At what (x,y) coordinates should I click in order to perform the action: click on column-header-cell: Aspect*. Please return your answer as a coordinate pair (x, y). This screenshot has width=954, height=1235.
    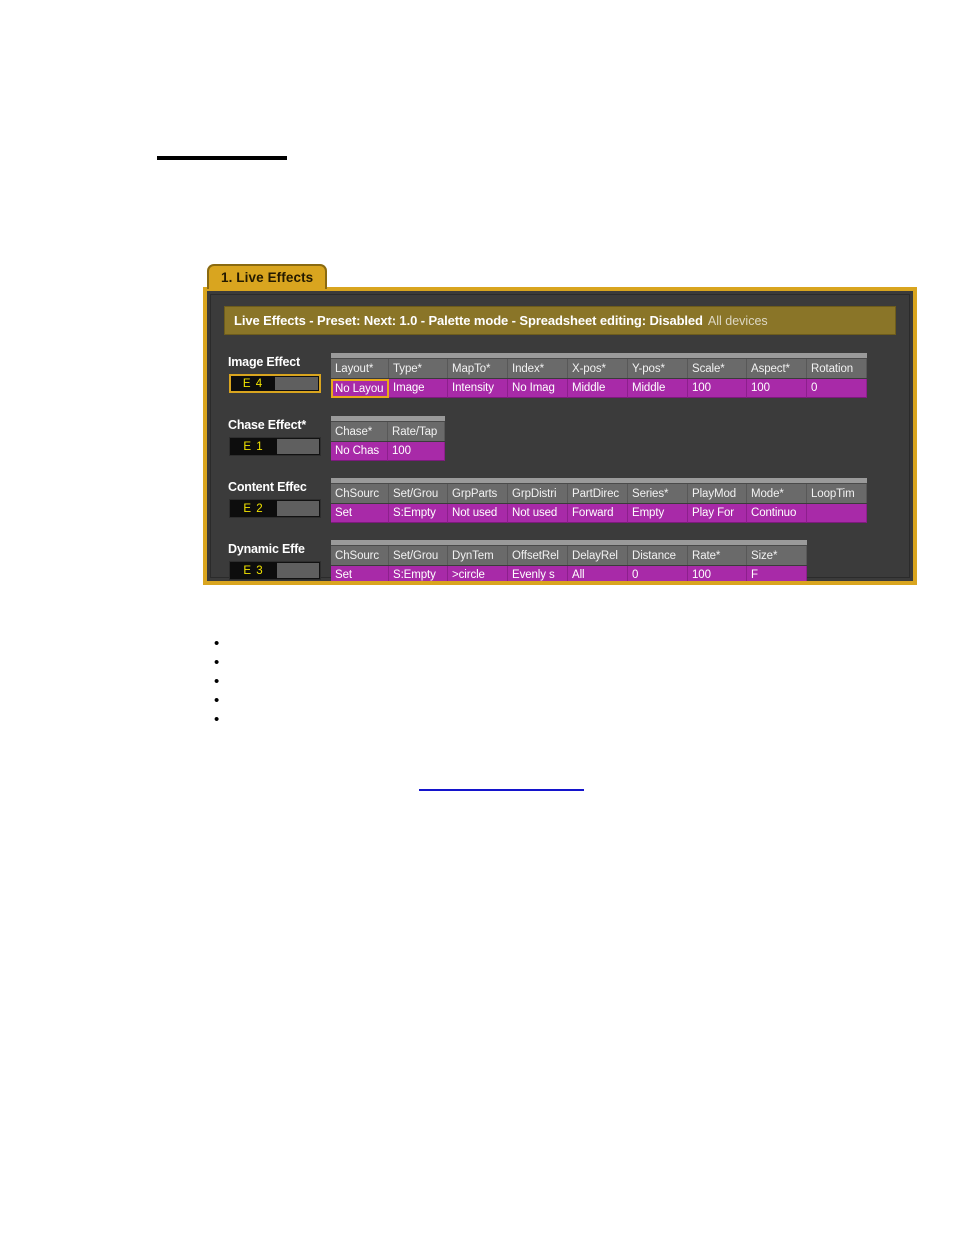
    Looking at the image, I should click on (777, 368).